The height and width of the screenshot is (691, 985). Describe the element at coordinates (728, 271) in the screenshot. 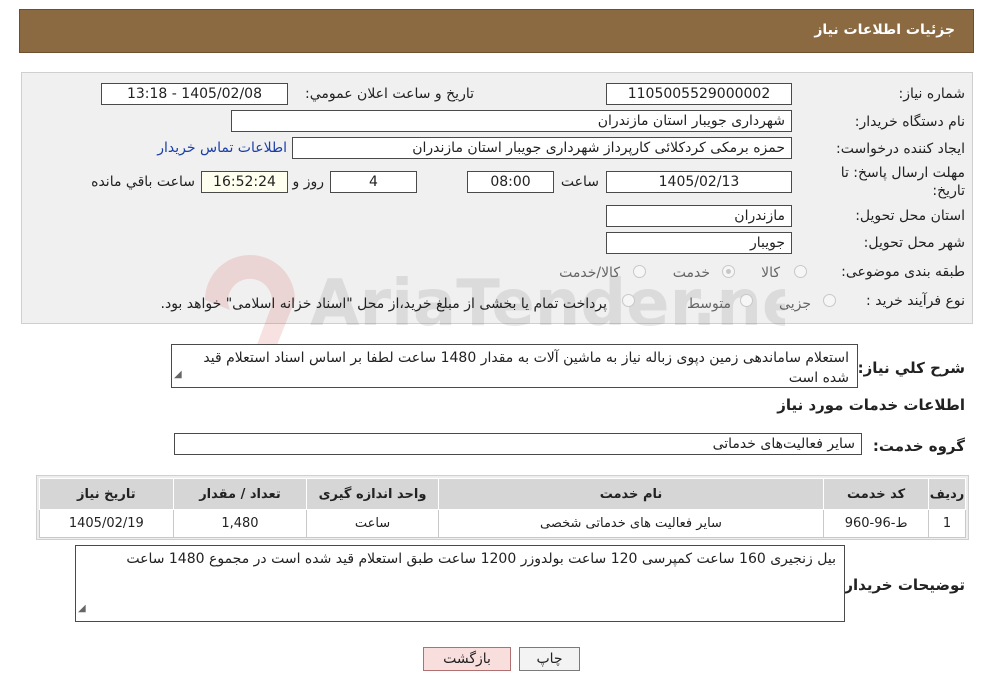

I see `category-service-radio` at that location.